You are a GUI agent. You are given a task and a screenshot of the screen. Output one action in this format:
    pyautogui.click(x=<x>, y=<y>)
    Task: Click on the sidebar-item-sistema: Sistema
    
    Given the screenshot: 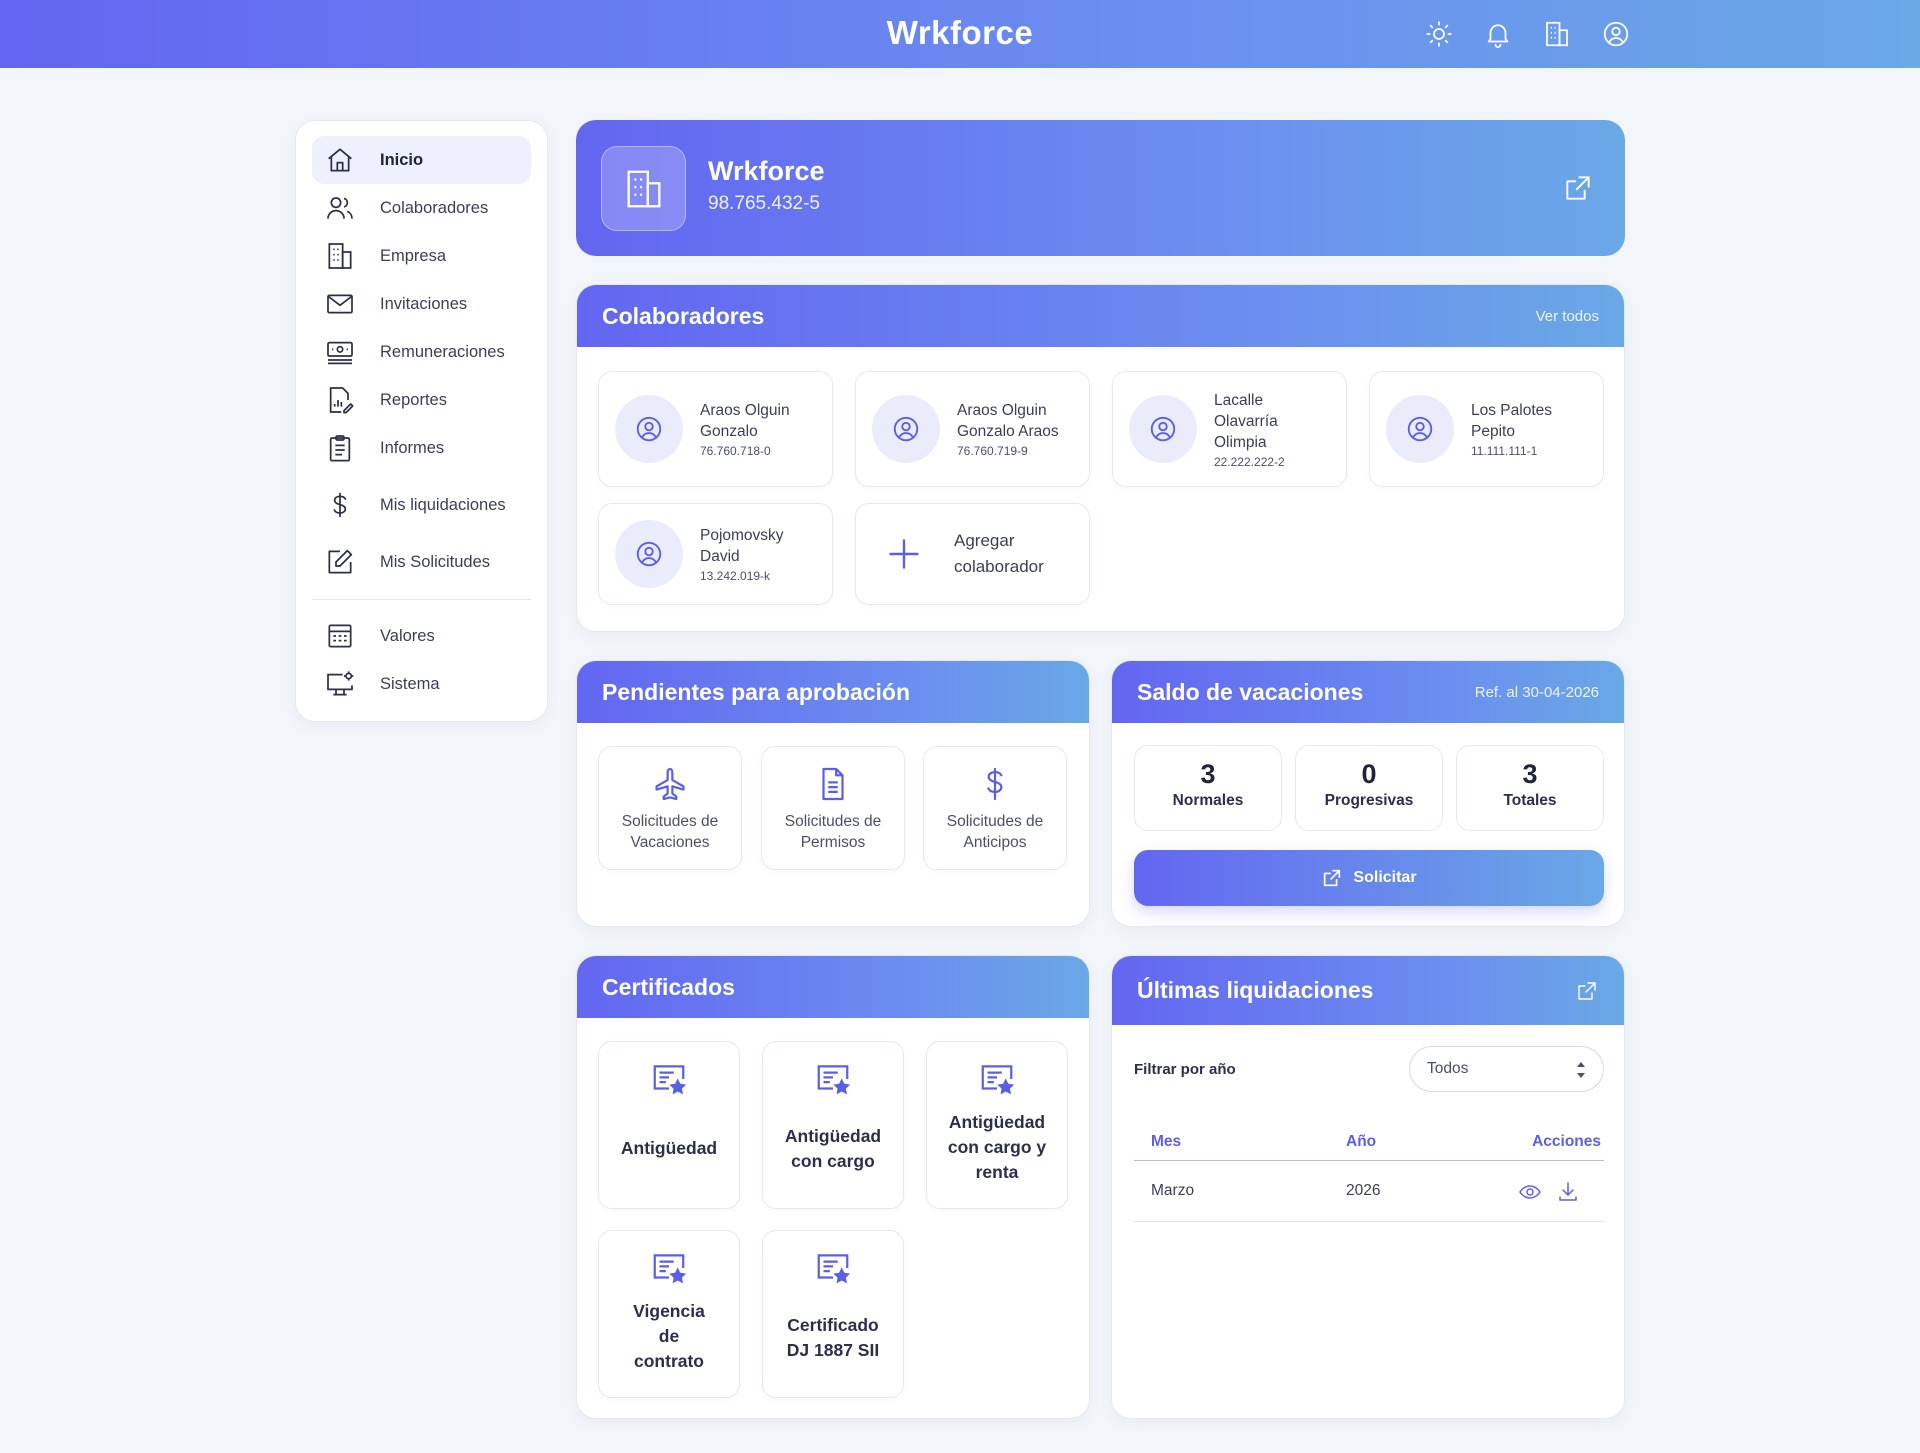 What is the action you would take?
    pyautogui.click(x=421, y=684)
    